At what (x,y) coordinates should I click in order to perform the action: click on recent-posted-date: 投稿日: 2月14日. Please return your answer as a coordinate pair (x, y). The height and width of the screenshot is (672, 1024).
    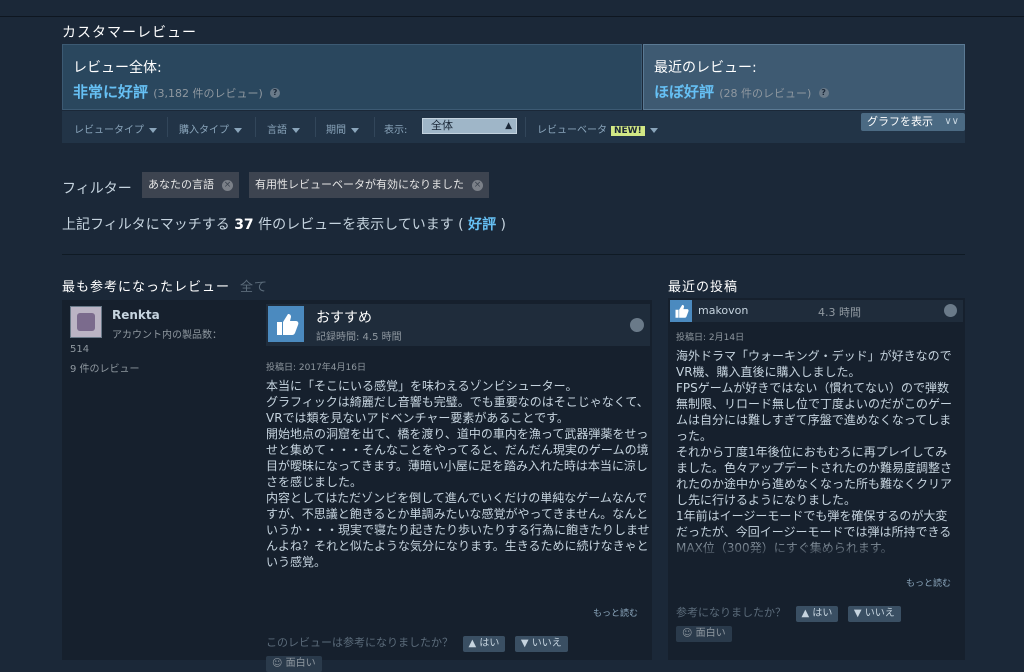
    Looking at the image, I should click on (710, 338).